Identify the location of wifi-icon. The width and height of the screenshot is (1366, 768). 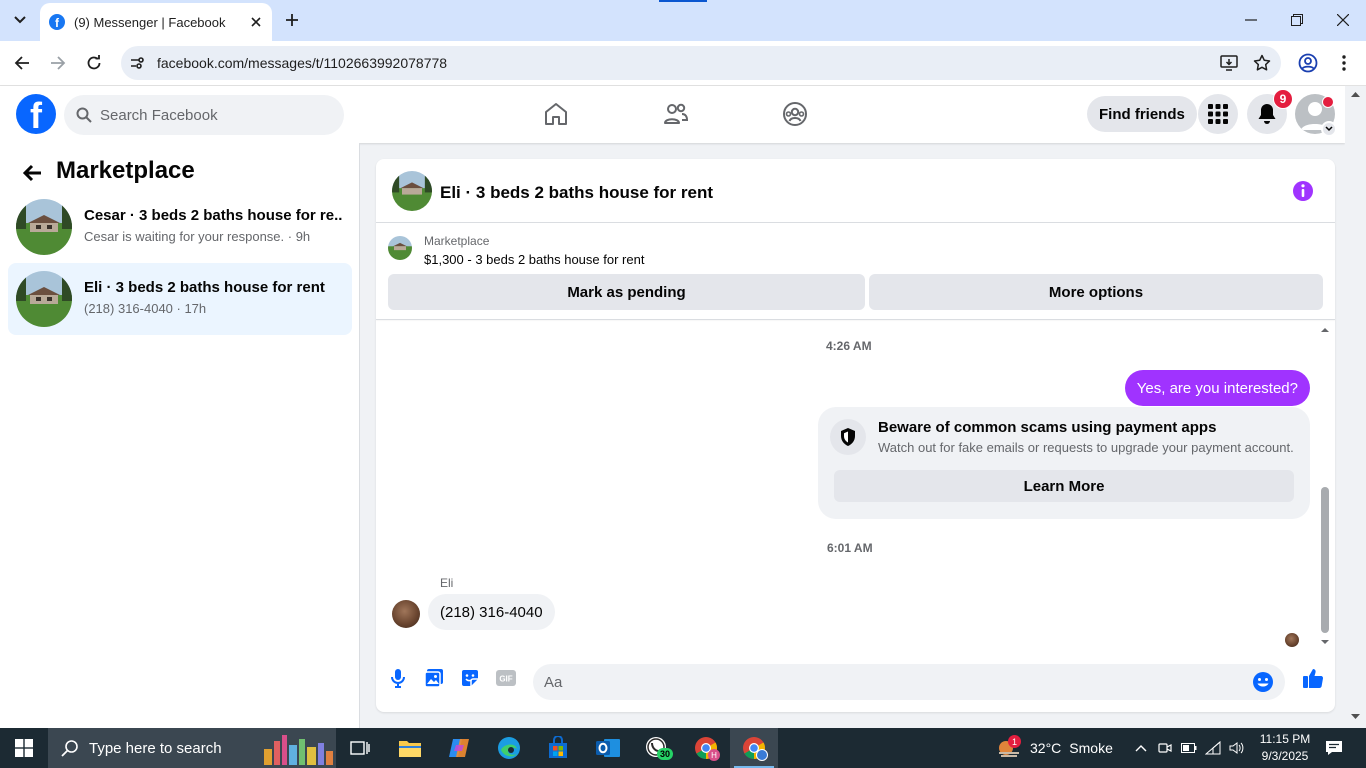
(1213, 748).